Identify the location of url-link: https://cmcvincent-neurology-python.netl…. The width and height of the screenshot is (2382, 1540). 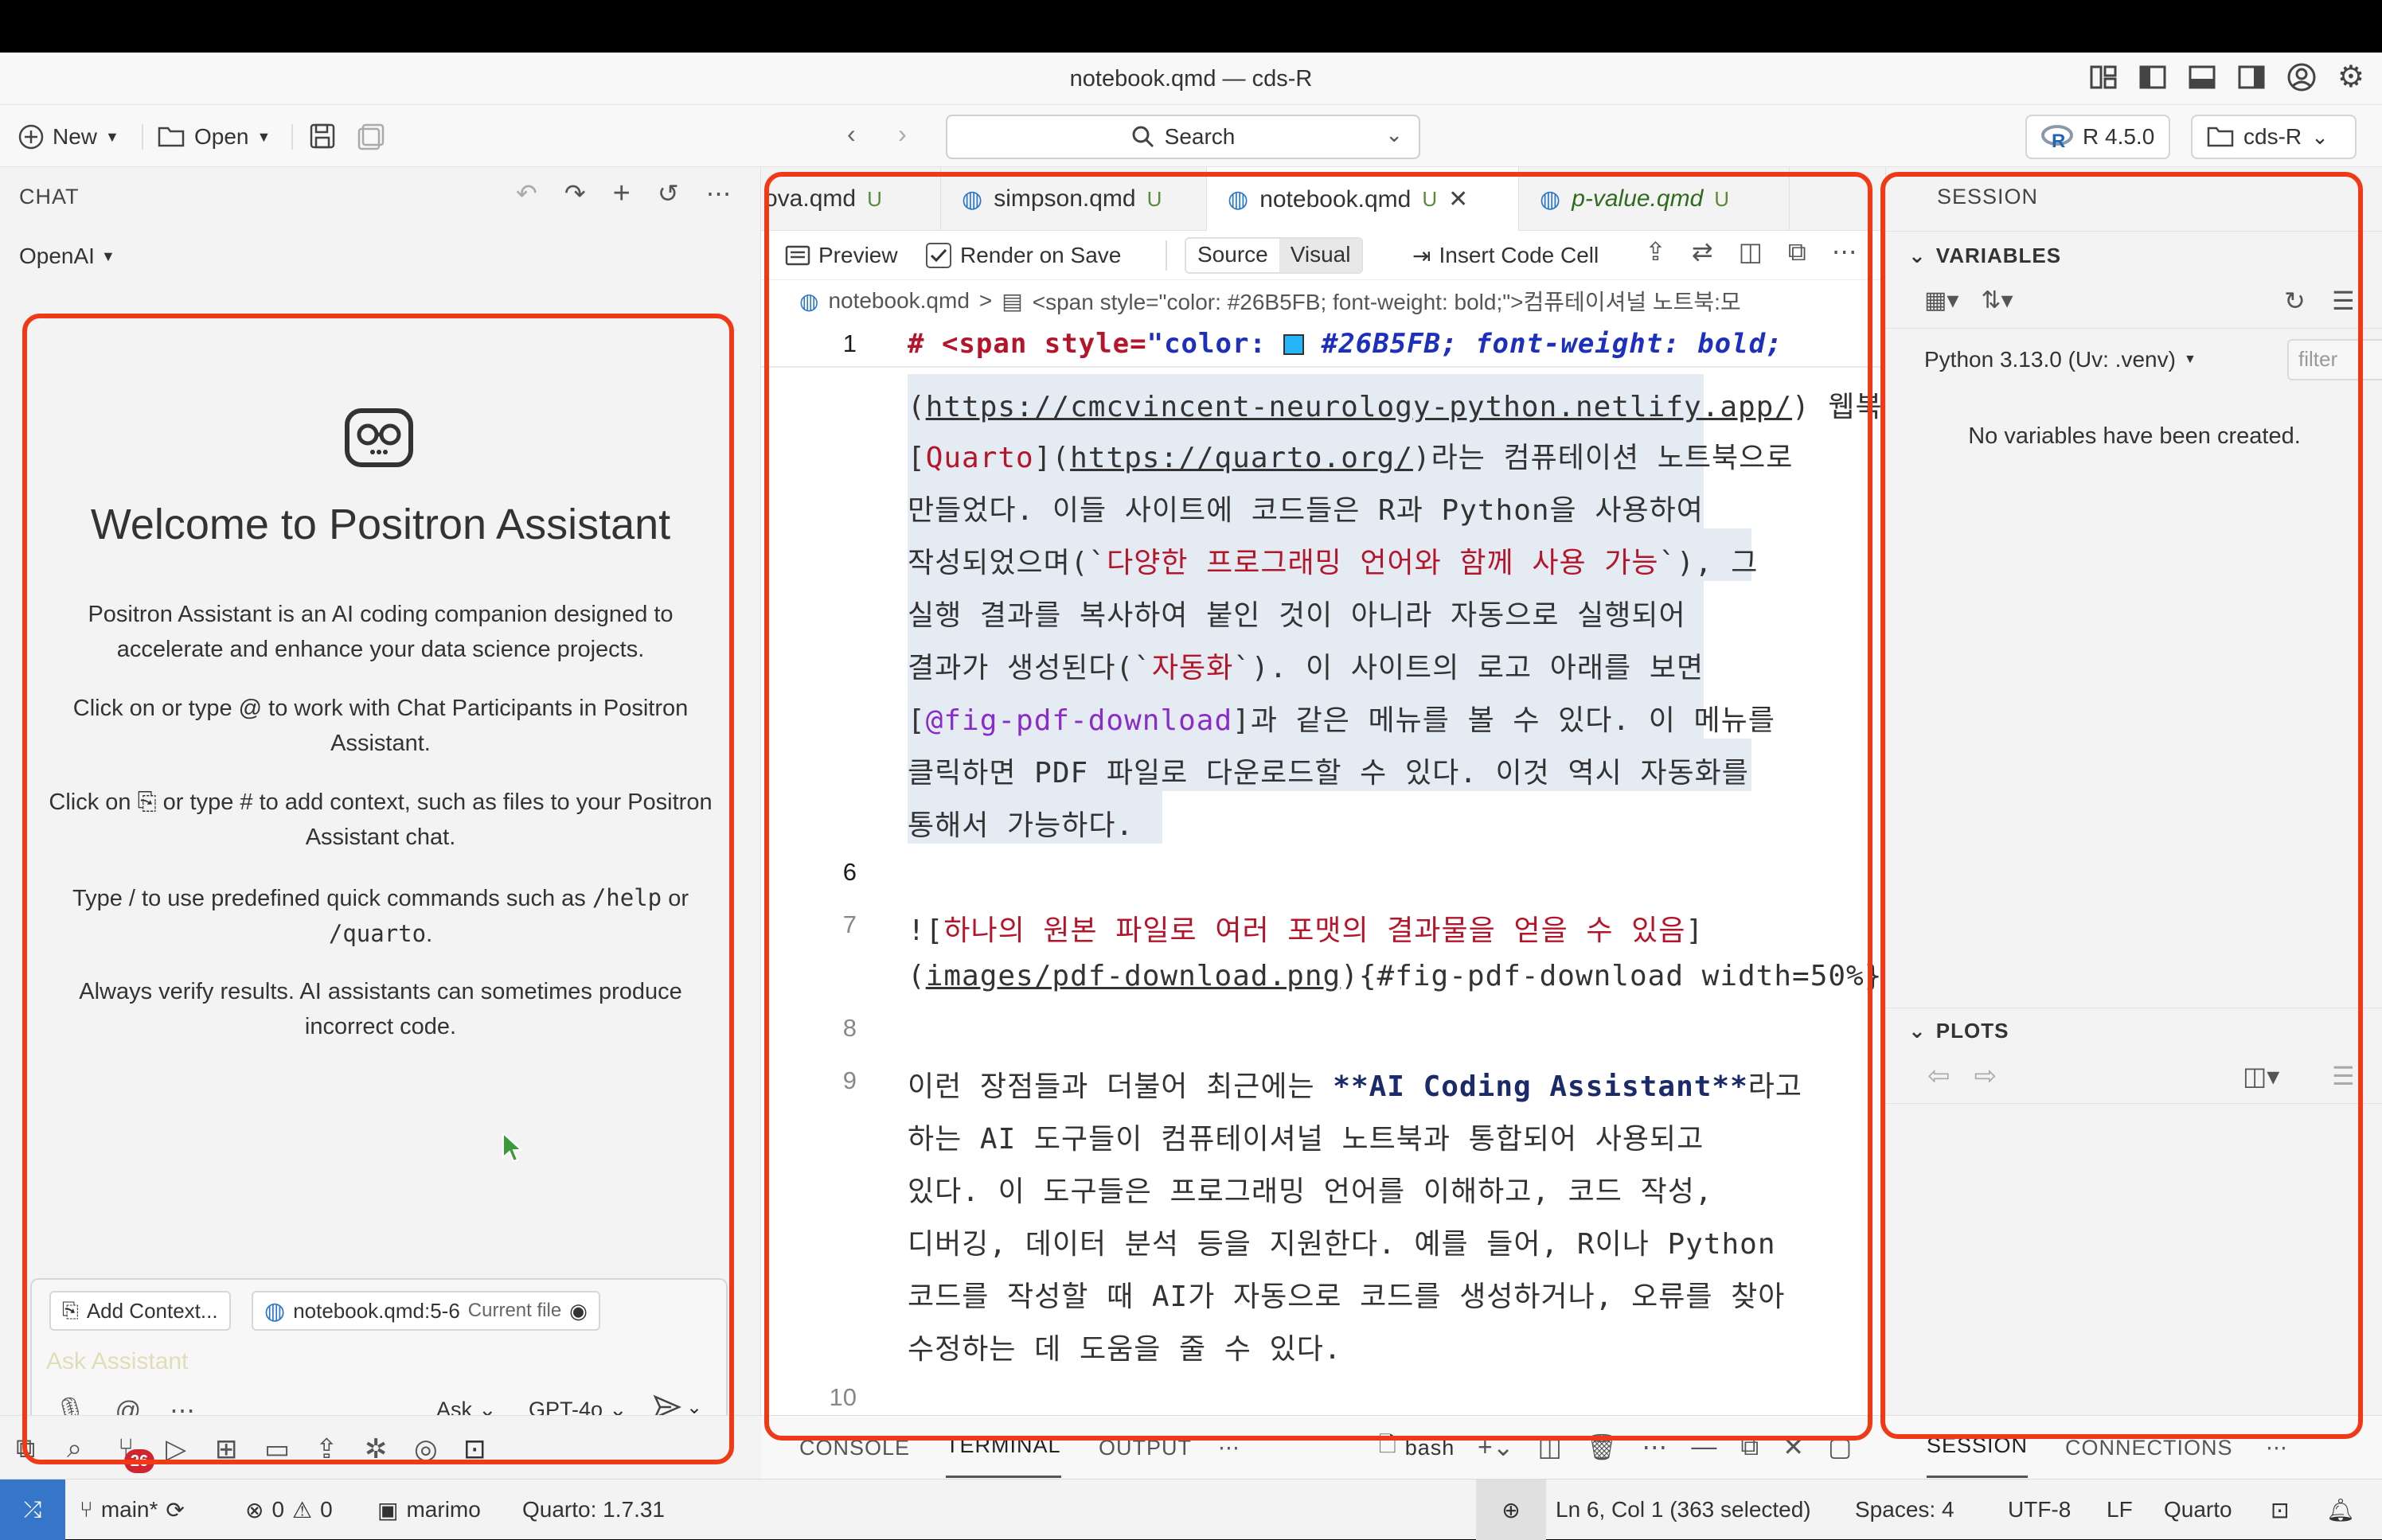
(1359, 407).